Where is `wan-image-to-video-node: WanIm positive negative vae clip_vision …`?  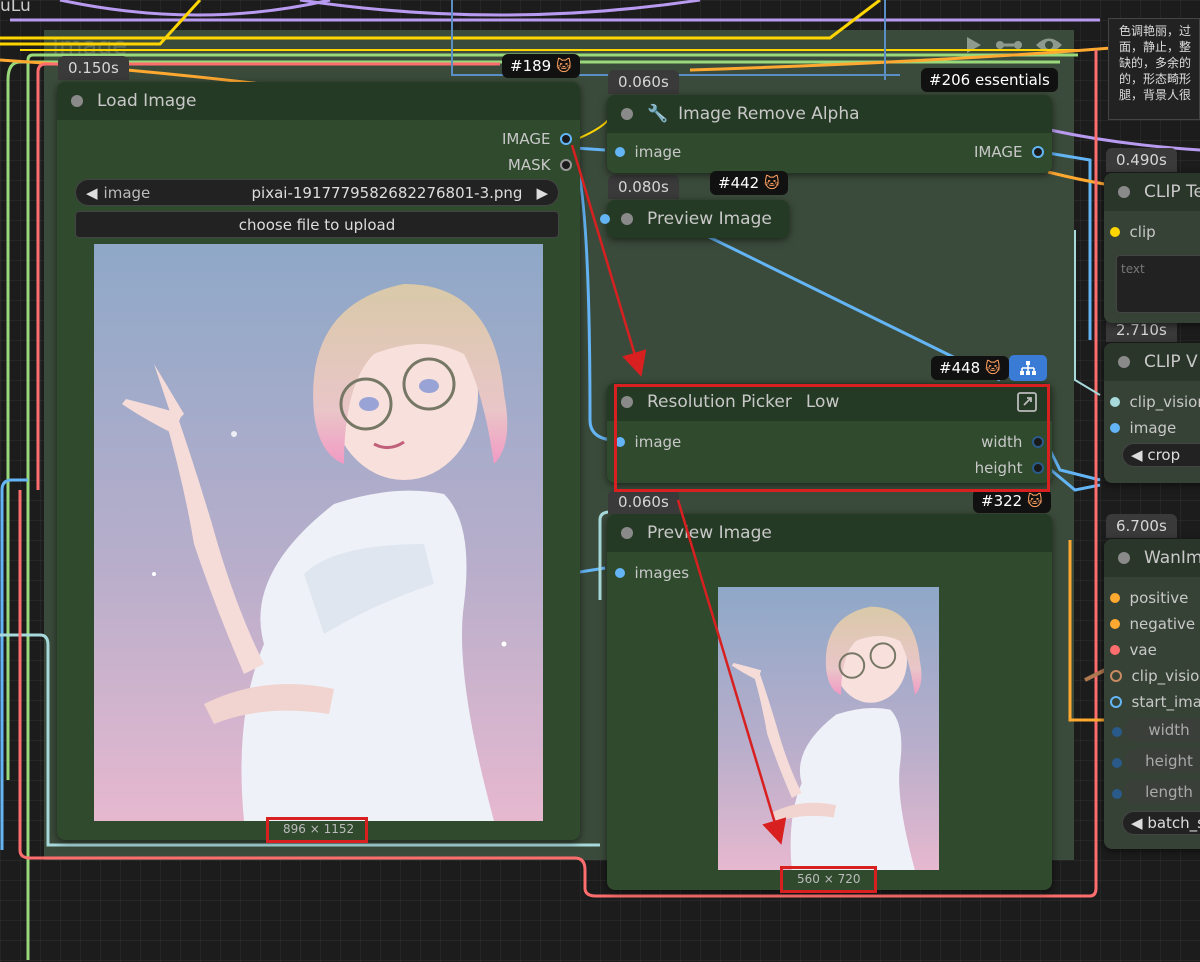
wan-image-to-video-node: WanIm positive negative vae clip_vision … is located at coordinates (1152, 694).